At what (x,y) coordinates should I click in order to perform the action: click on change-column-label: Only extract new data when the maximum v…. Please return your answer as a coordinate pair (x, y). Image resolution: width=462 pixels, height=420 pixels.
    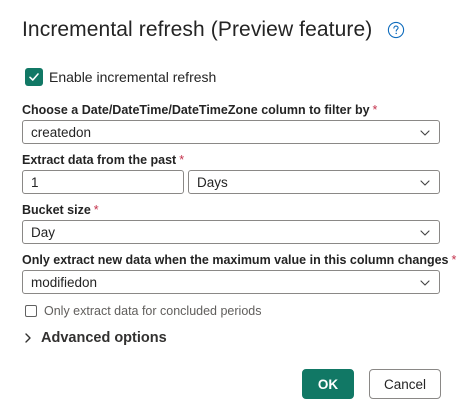
    Looking at the image, I should click on (239, 260).